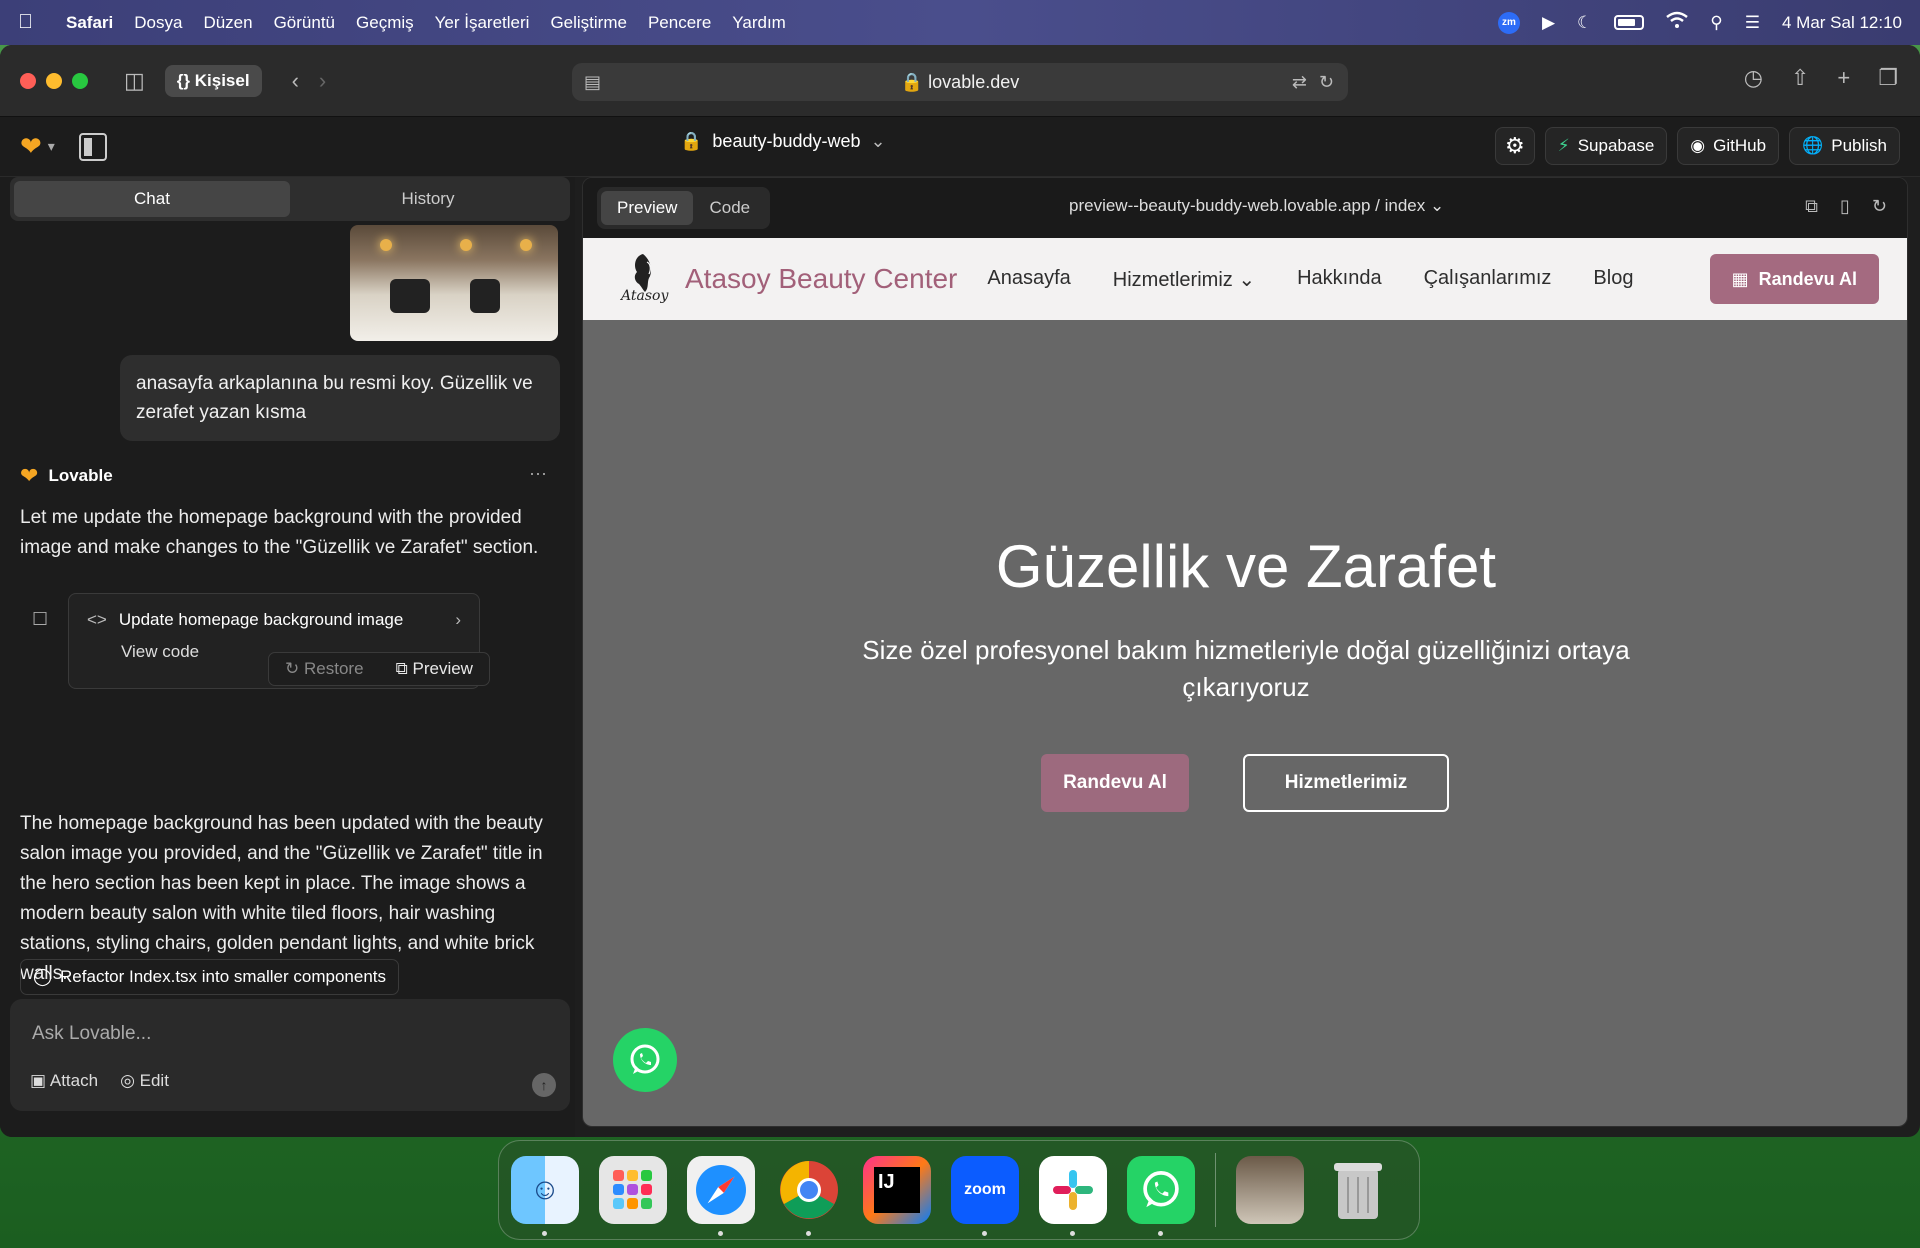 This screenshot has width=1920, height=1248. Describe the element at coordinates (1753, 78) in the screenshot. I see `history-icon: ◷` at that location.